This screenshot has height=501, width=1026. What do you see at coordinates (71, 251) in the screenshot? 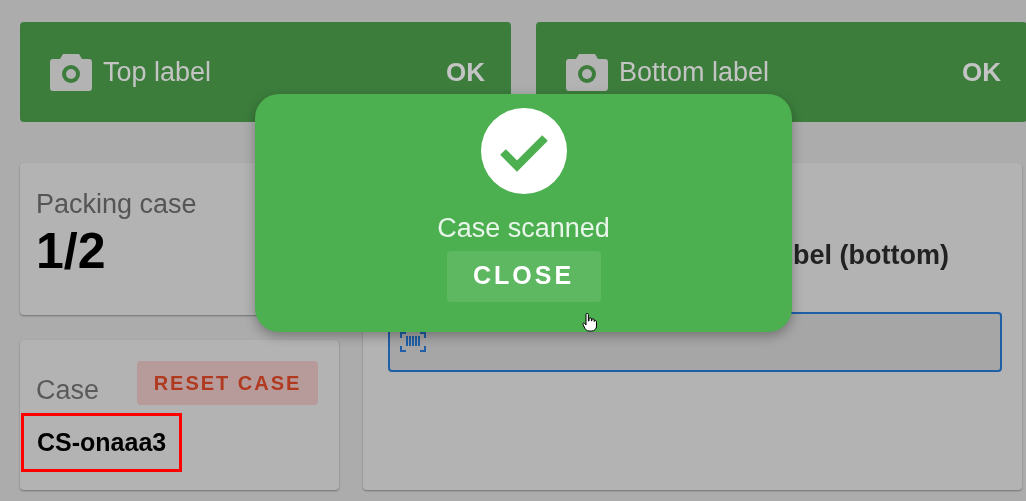
I see `packing-case-count: 1/2` at bounding box center [71, 251].